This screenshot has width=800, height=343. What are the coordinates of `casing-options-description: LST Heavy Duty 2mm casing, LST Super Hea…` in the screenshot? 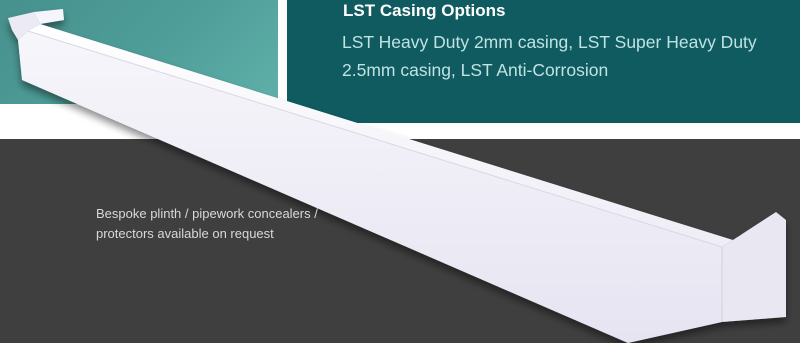 It's located at (549, 56).